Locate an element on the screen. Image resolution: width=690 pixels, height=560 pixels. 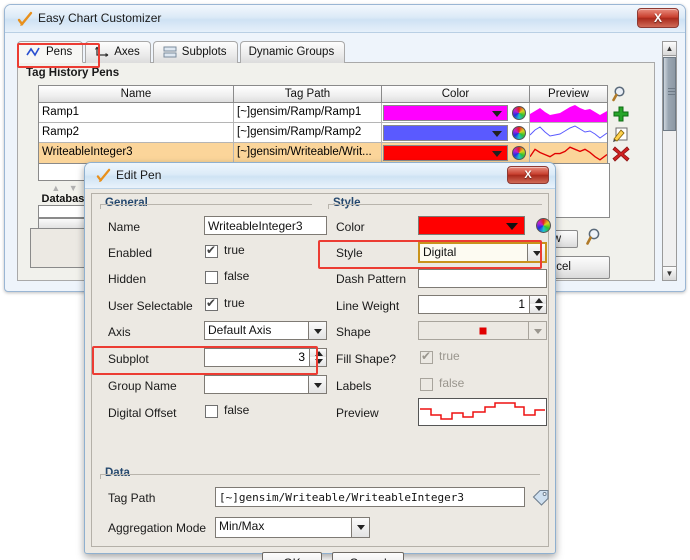
scroll-down-button: ▼ is located at coordinates (669, 273).